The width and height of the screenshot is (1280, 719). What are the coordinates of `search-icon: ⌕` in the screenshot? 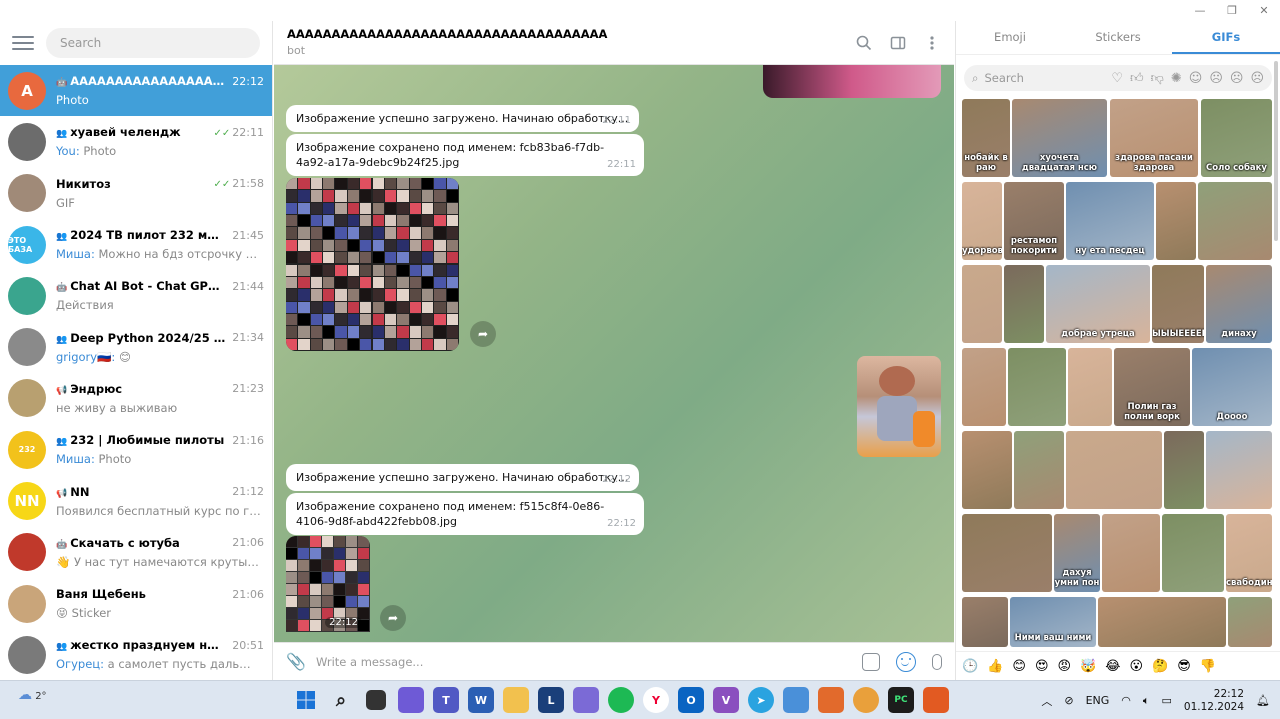 It's located at (341, 700).